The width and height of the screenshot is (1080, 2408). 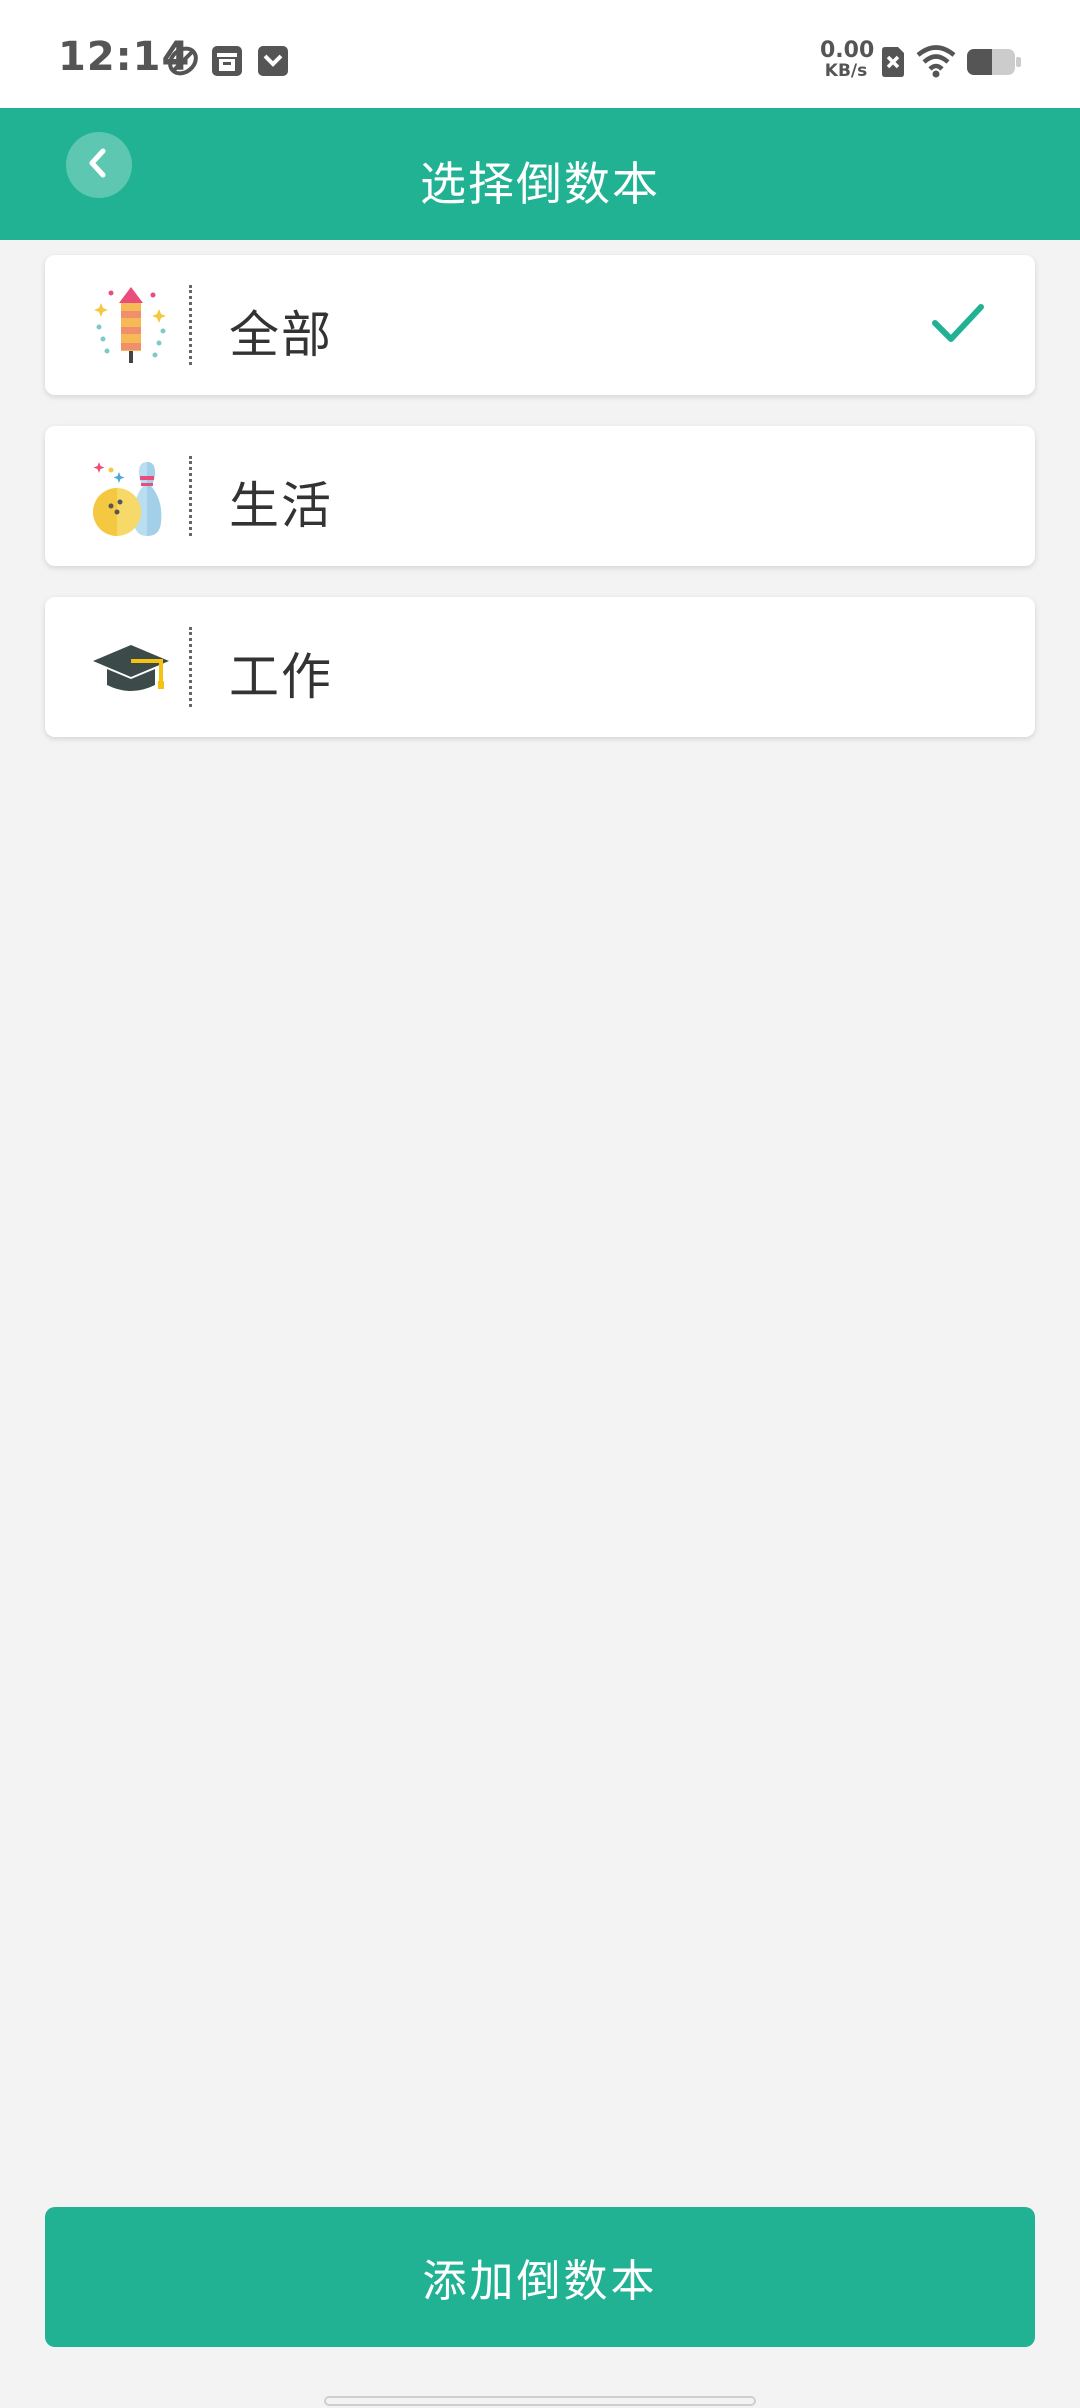 I want to click on home-indicator, so click(x=540, y=2401).